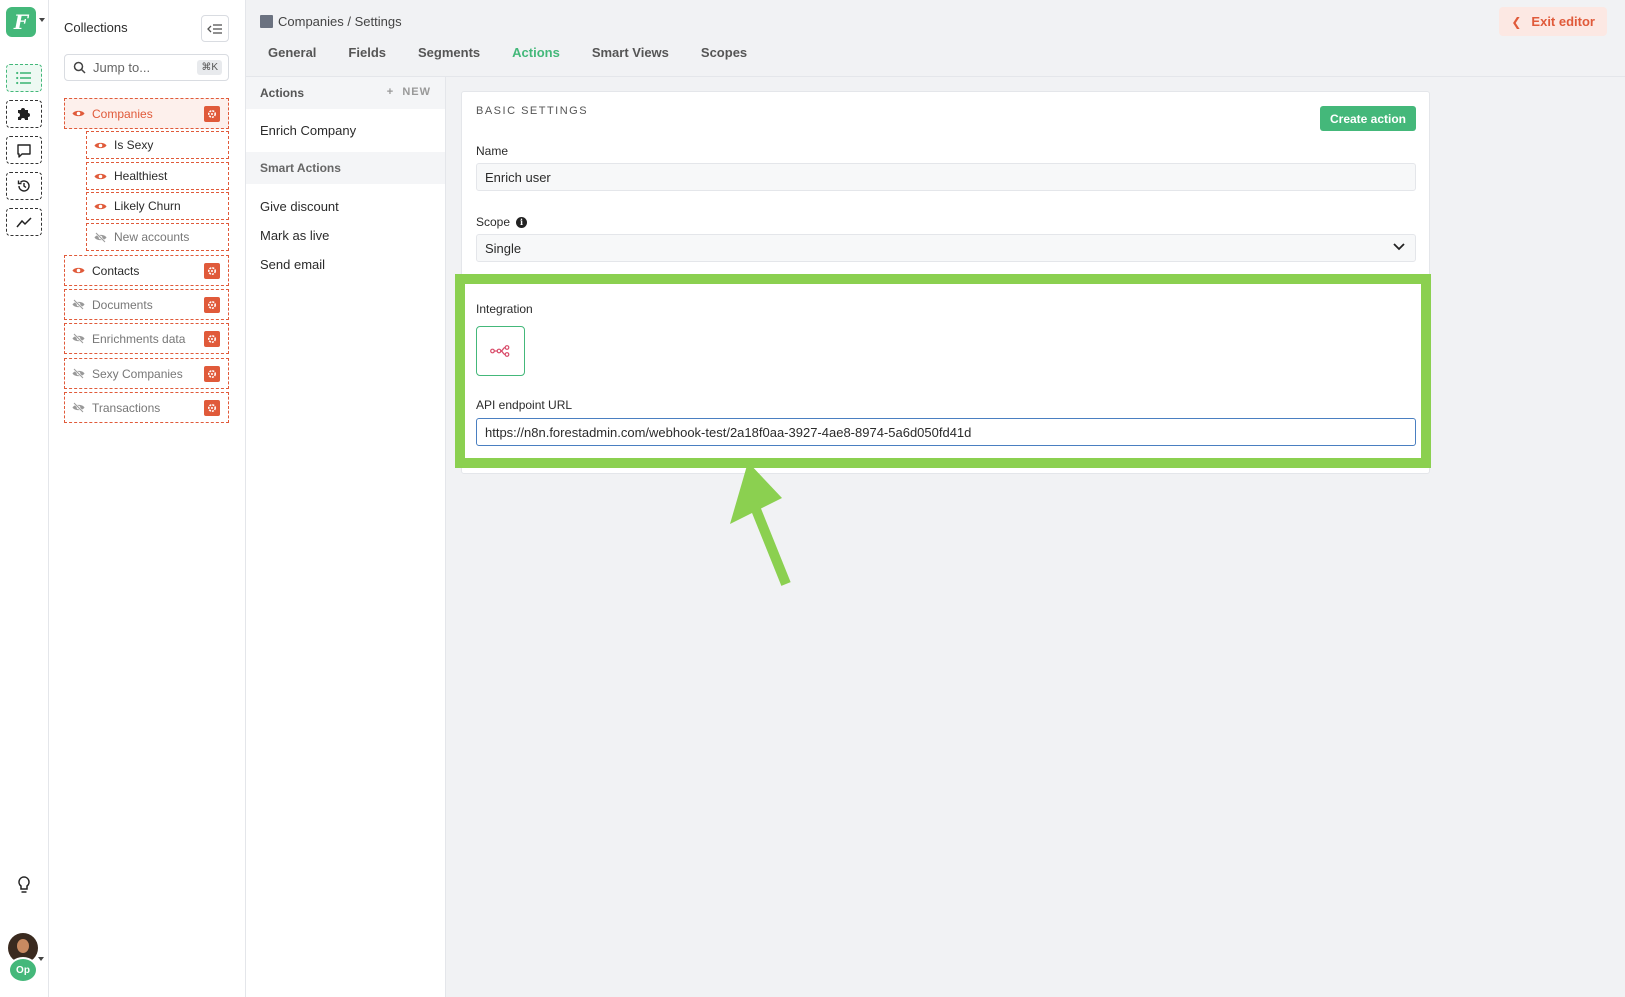 Image resolution: width=1625 pixels, height=997 pixels. What do you see at coordinates (24, 150) in the screenshot?
I see `messages-nav-button` at bounding box center [24, 150].